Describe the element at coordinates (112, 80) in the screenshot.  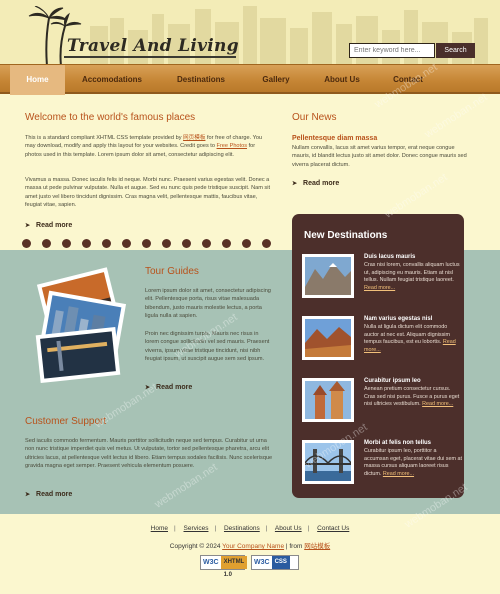
I see `nav-item-accomodations: Accomodations` at that location.